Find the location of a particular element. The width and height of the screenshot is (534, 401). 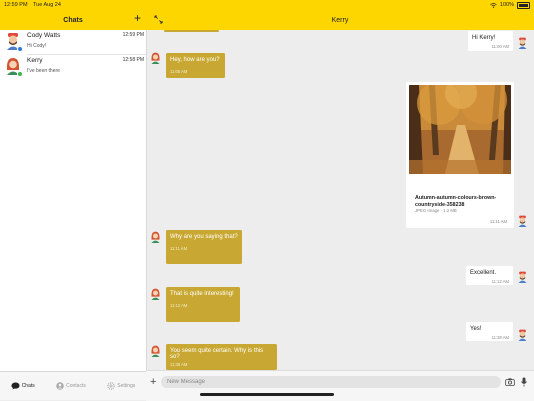

tab-settings: Settings is located at coordinates (121, 386).